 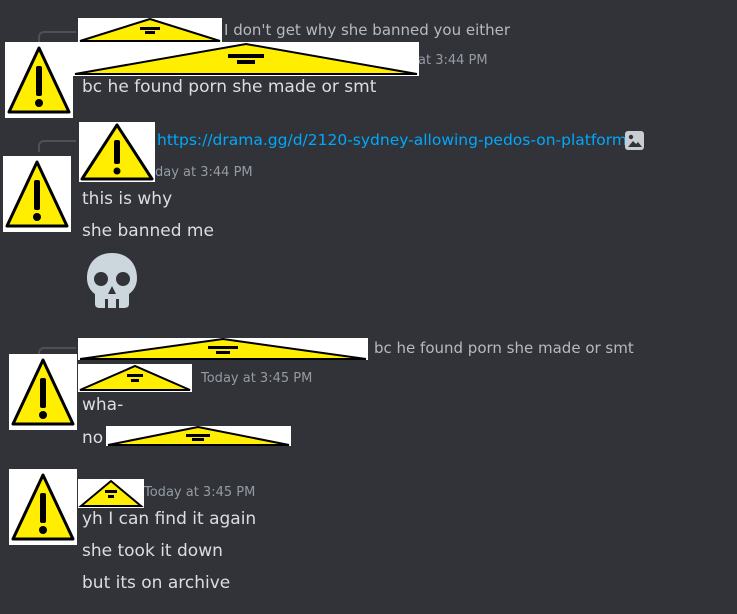 I want to click on reply-avatar-warning-icon, so click(x=117, y=152).